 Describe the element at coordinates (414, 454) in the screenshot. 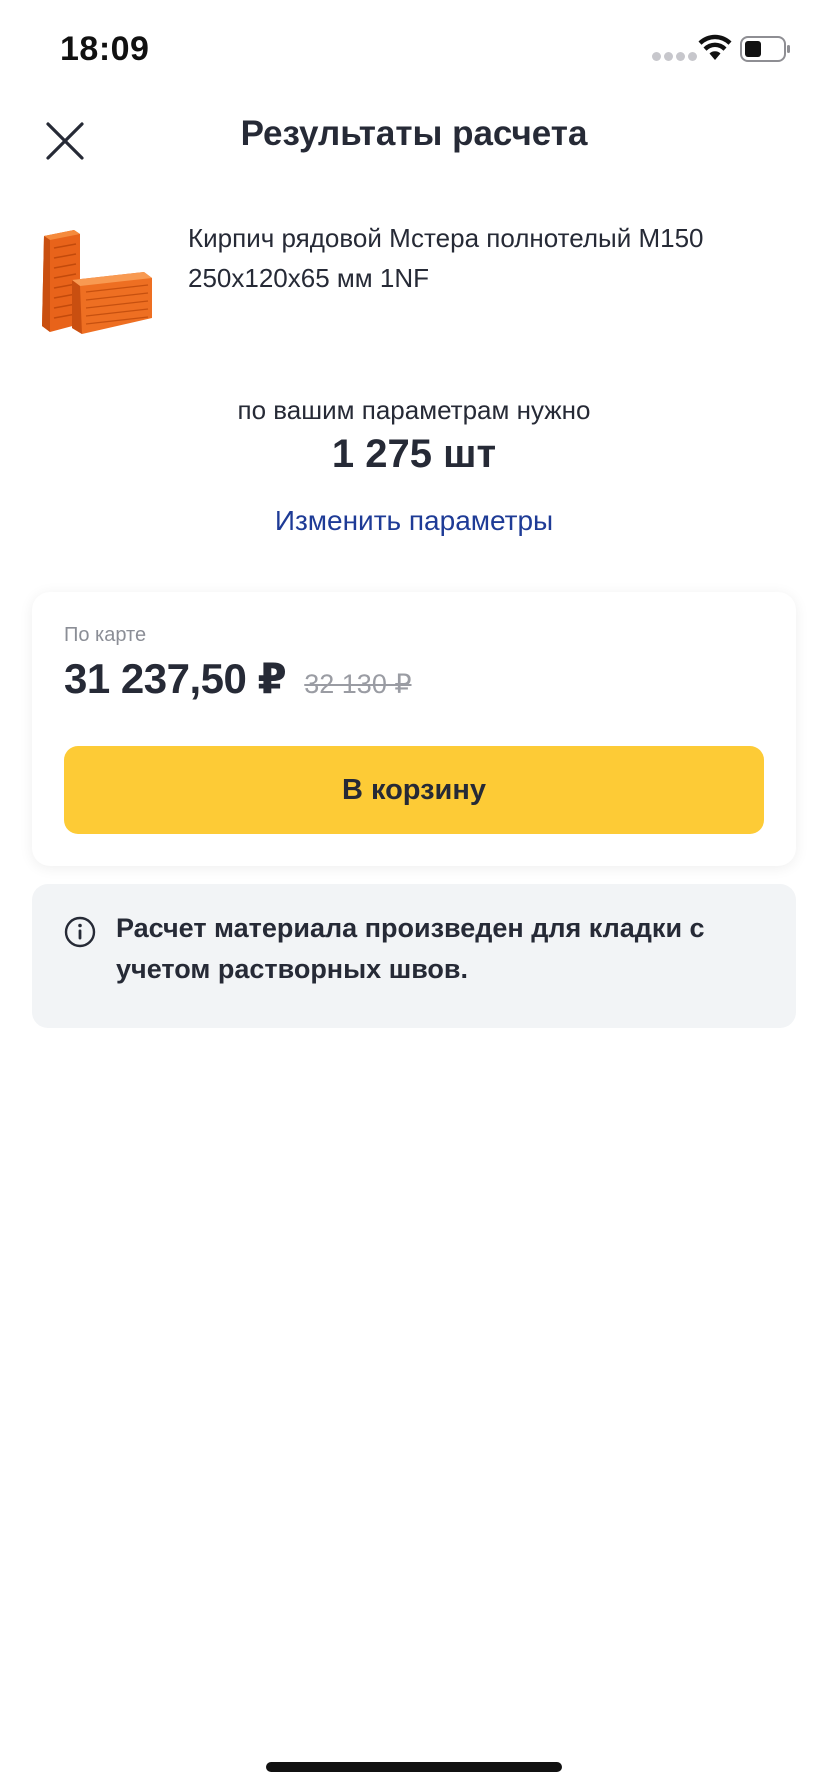

I see `result-amount: 1 275 шт` at that location.